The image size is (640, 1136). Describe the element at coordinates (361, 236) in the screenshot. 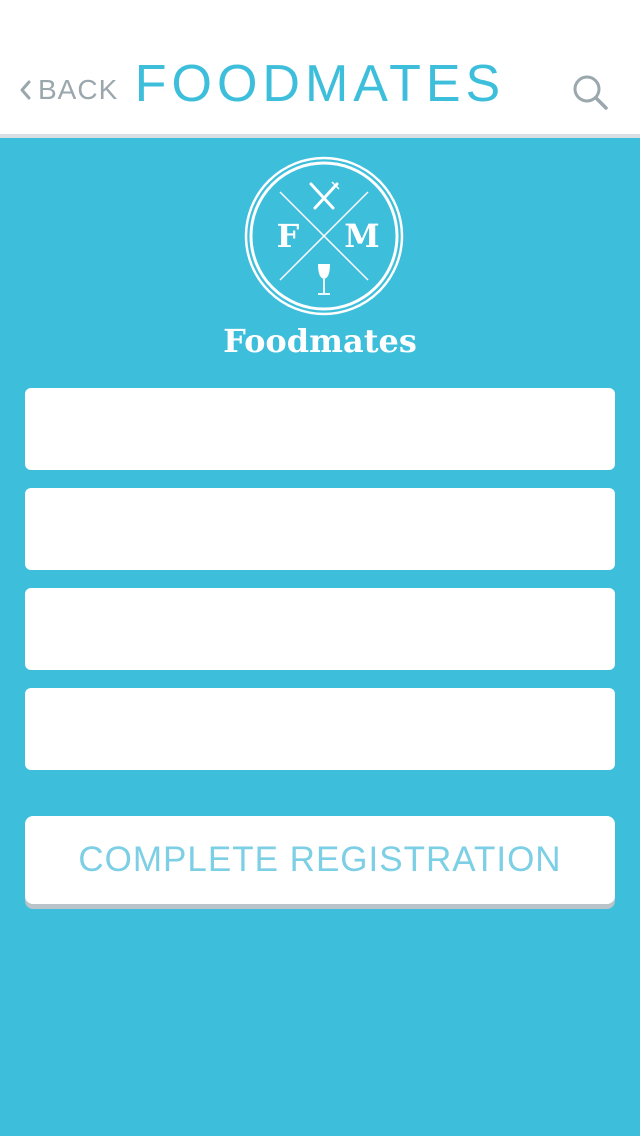

I see `logo-letter-m: M` at that location.